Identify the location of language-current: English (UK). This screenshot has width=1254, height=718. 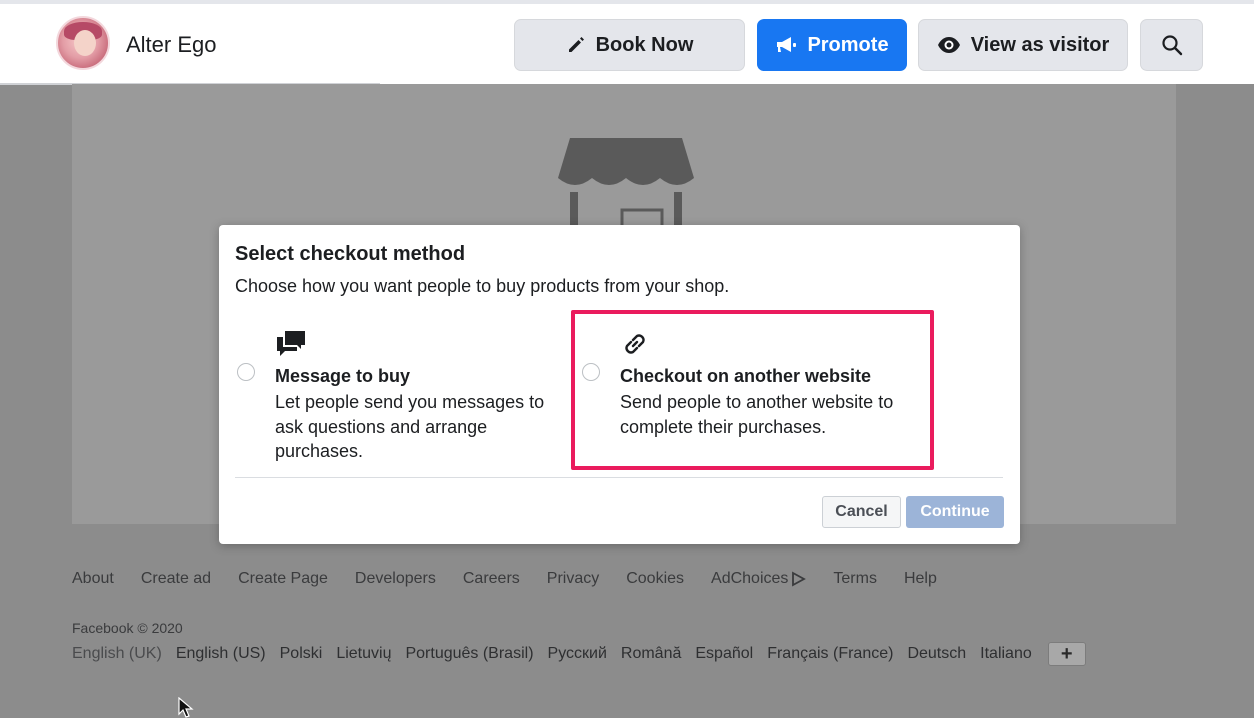
(117, 653).